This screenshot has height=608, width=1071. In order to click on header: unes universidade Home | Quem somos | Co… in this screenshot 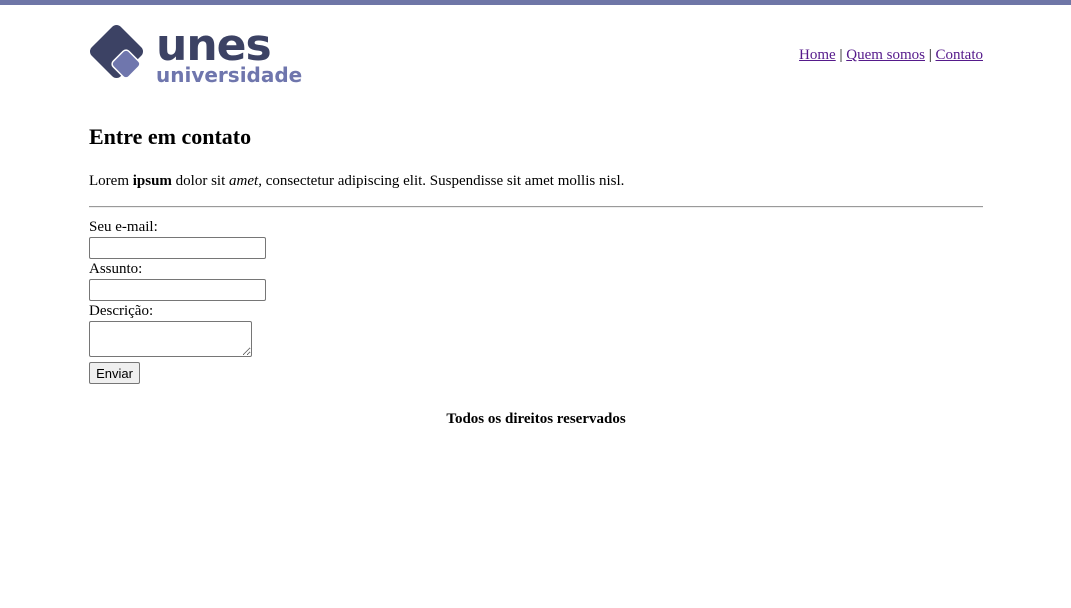, I will do `click(536, 50)`.